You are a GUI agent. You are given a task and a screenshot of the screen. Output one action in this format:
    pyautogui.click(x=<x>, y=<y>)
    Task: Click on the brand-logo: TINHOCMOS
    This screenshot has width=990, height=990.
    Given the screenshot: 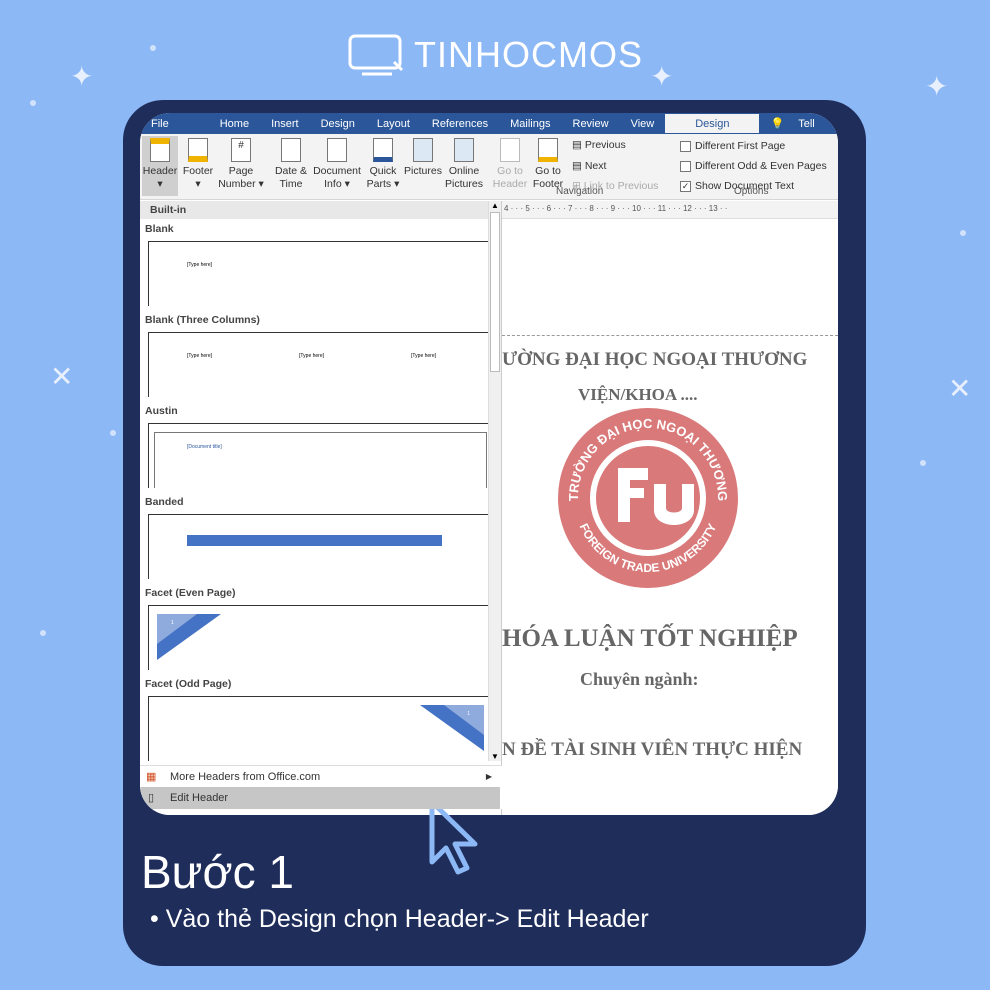 What is the action you would take?
    pyautogui.click(x=495, y=55)
    